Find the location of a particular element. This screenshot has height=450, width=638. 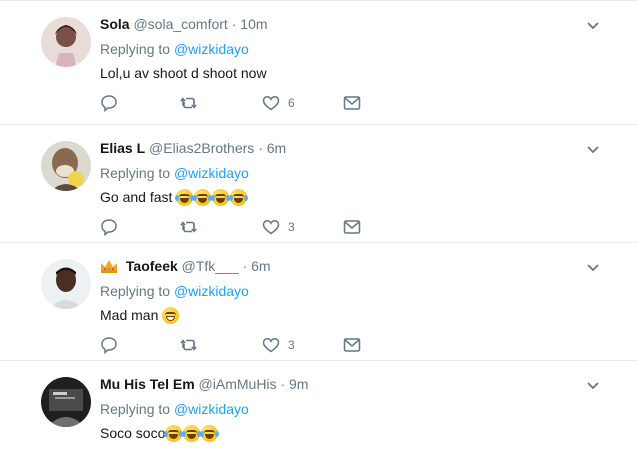

display-name: Taofeek is located at coordinates (152, 266).